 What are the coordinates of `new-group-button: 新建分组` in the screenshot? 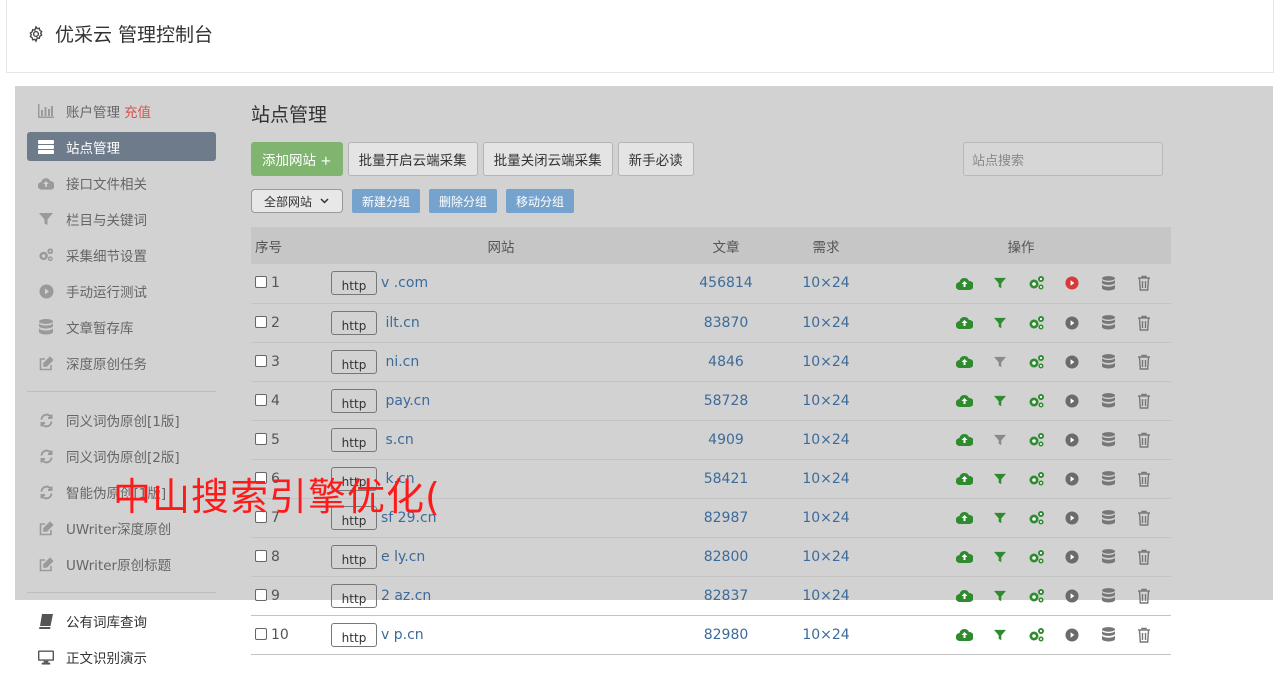 It's located at (386, 201).